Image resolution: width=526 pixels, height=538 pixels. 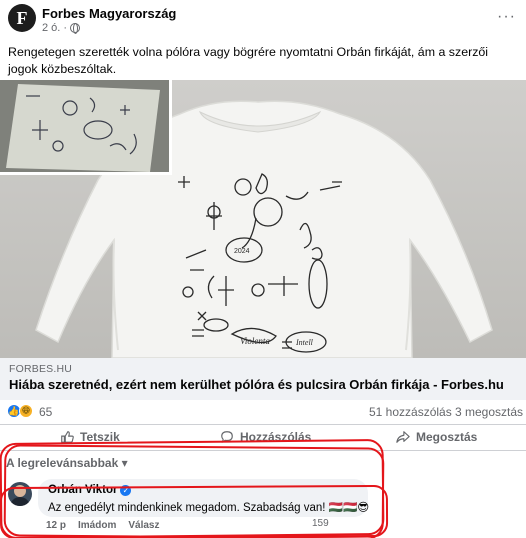 What do you see at coordinates (51, 28) in the screenshot?
I see `post-time: 2 ó.` at bounding box center [51, 28].